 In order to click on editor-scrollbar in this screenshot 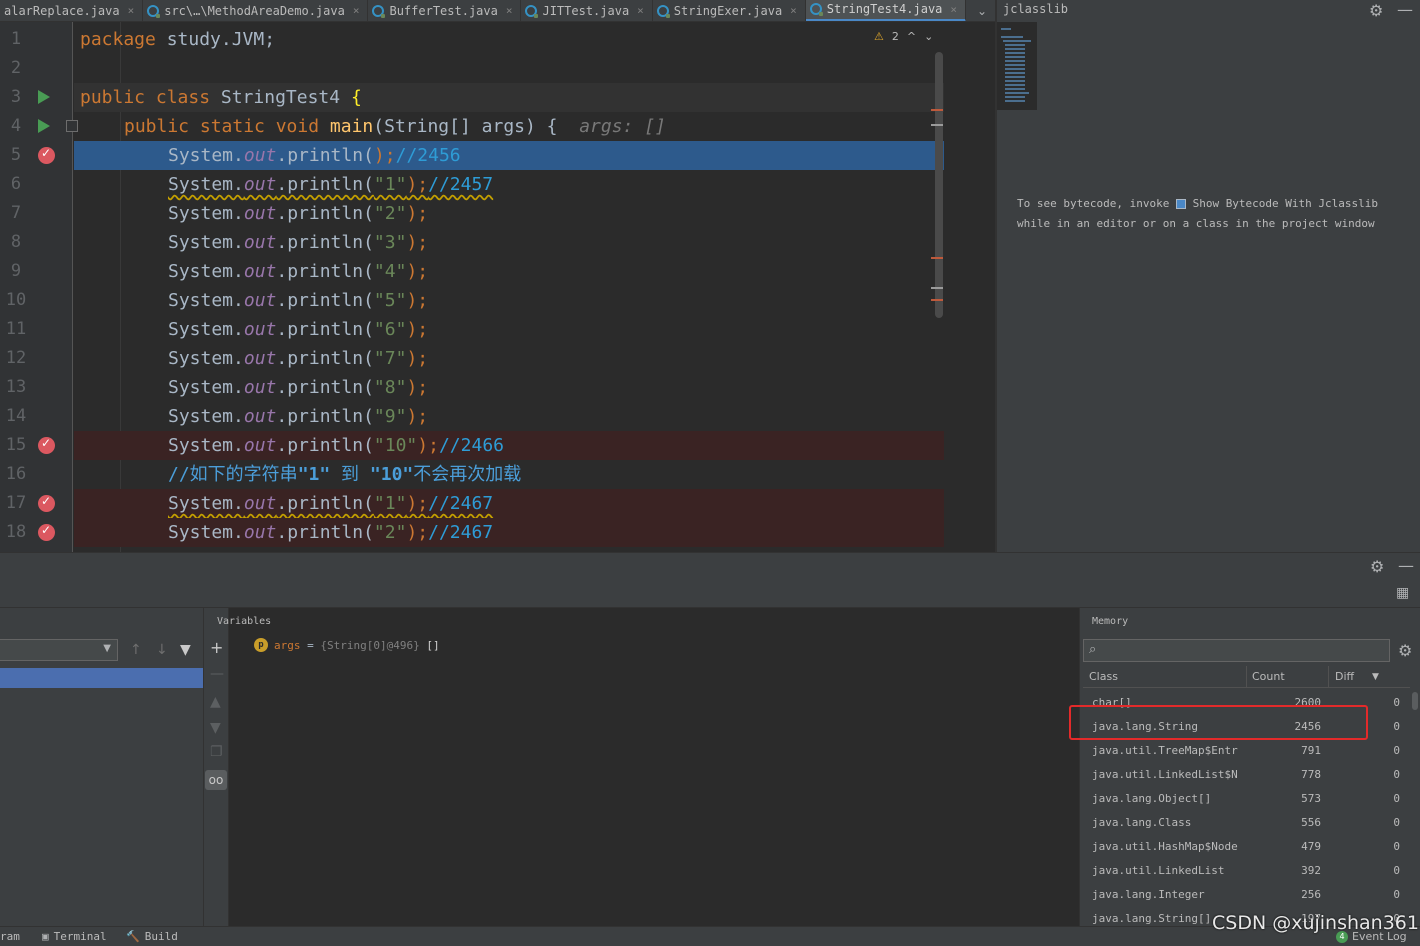, I will do `click(939, 185)`.